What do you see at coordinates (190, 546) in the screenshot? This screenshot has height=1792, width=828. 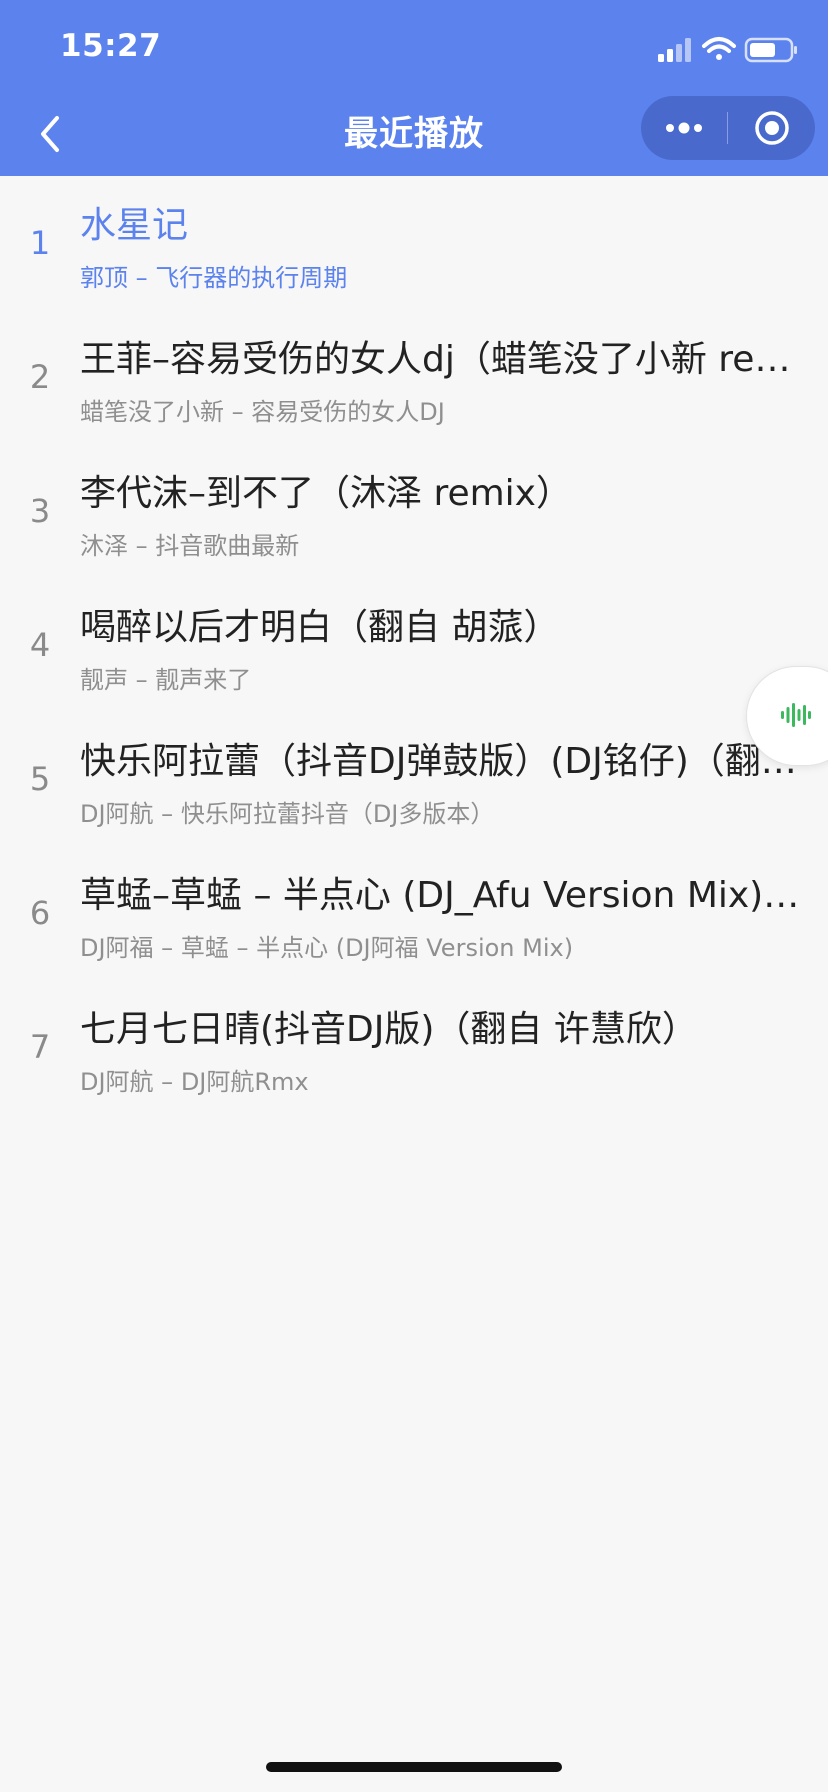 I see `song-artist-album: 沐泽 – 抖音歌曲最新` at bounding box center [190, 546].